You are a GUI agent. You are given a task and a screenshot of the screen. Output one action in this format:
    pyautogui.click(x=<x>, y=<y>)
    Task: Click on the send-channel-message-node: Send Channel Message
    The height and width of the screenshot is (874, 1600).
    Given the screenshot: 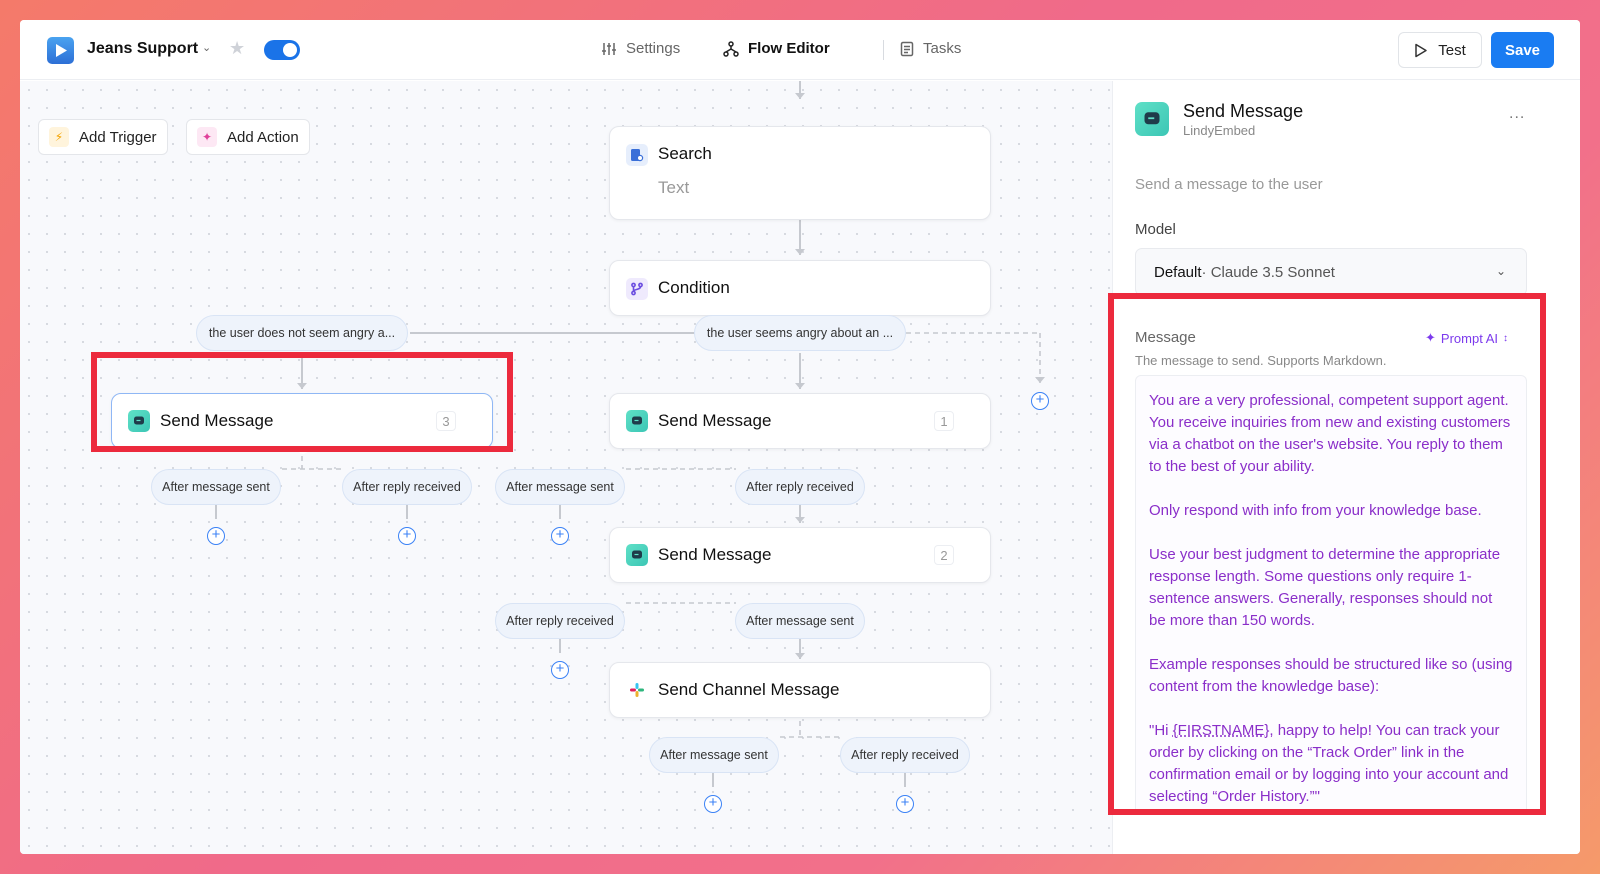 What is the action you would take?
    pyautogui.click(x=800, y=690)
    